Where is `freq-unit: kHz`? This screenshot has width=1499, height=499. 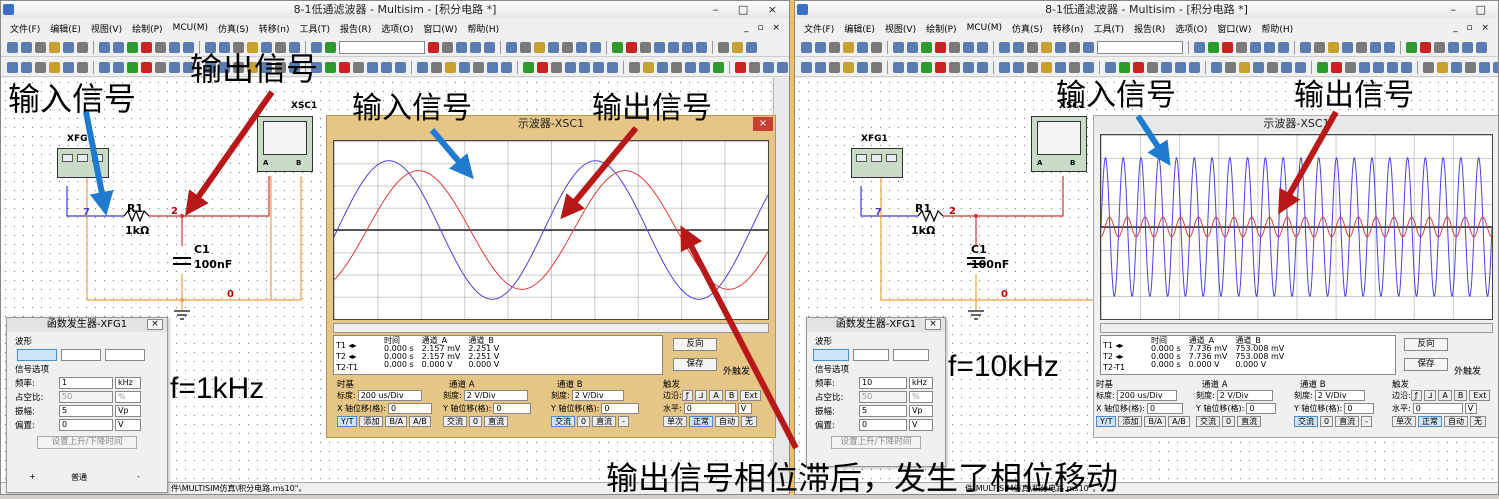
freq-unit: kHz is located at coordinates (921, 383).